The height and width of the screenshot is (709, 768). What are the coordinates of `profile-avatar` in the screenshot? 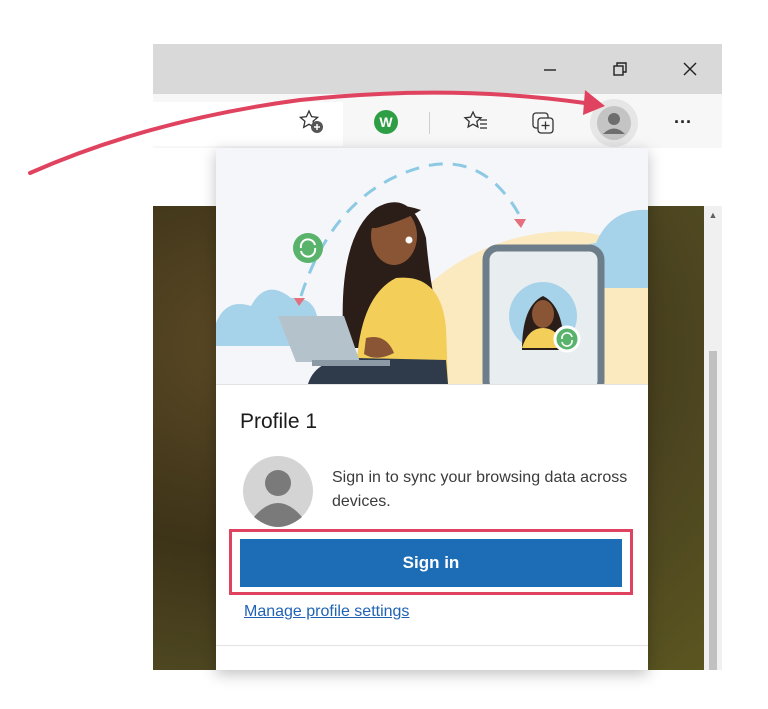 It's located at (278, 491).